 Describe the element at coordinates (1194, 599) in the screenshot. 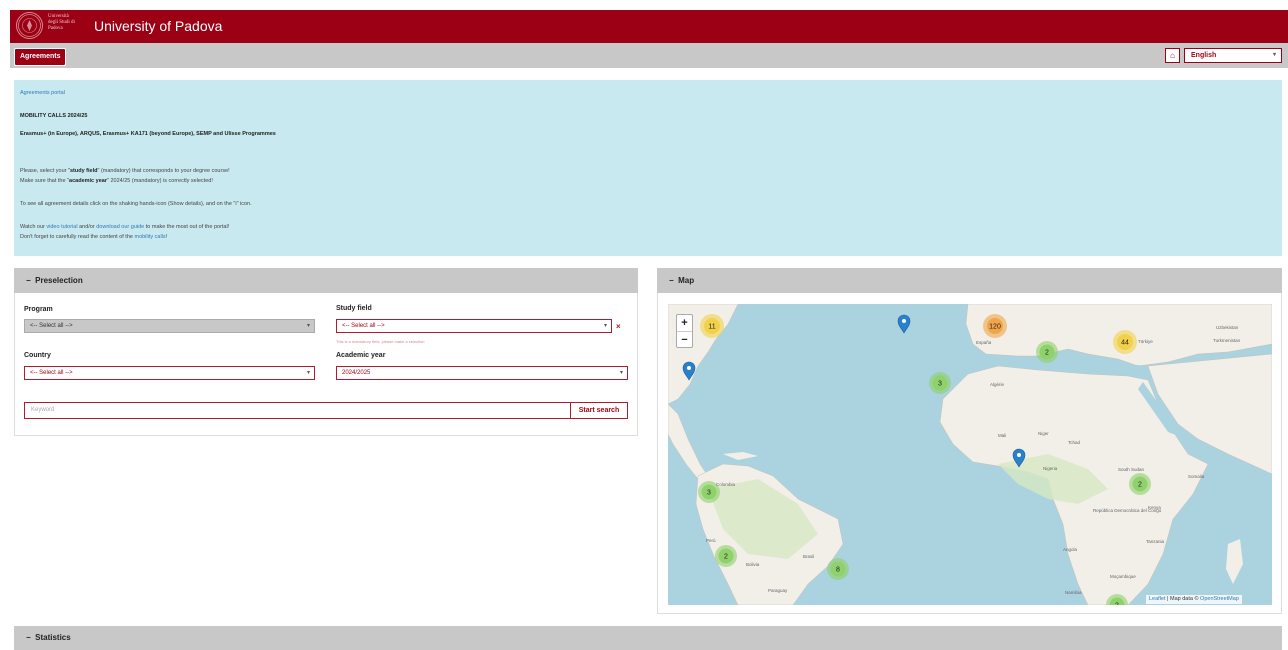

I see `map-attribution: Leaflet | Map data © OpenStreetMap` at that location.